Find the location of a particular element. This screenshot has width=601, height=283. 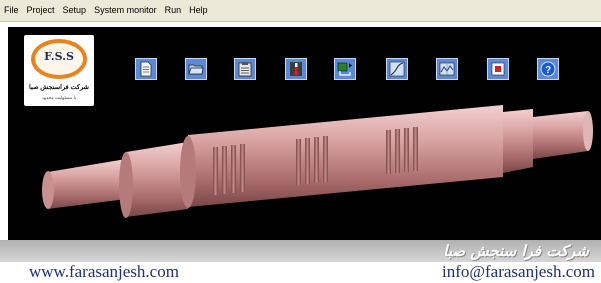

stop-icon is located at coordinates (498, 69).